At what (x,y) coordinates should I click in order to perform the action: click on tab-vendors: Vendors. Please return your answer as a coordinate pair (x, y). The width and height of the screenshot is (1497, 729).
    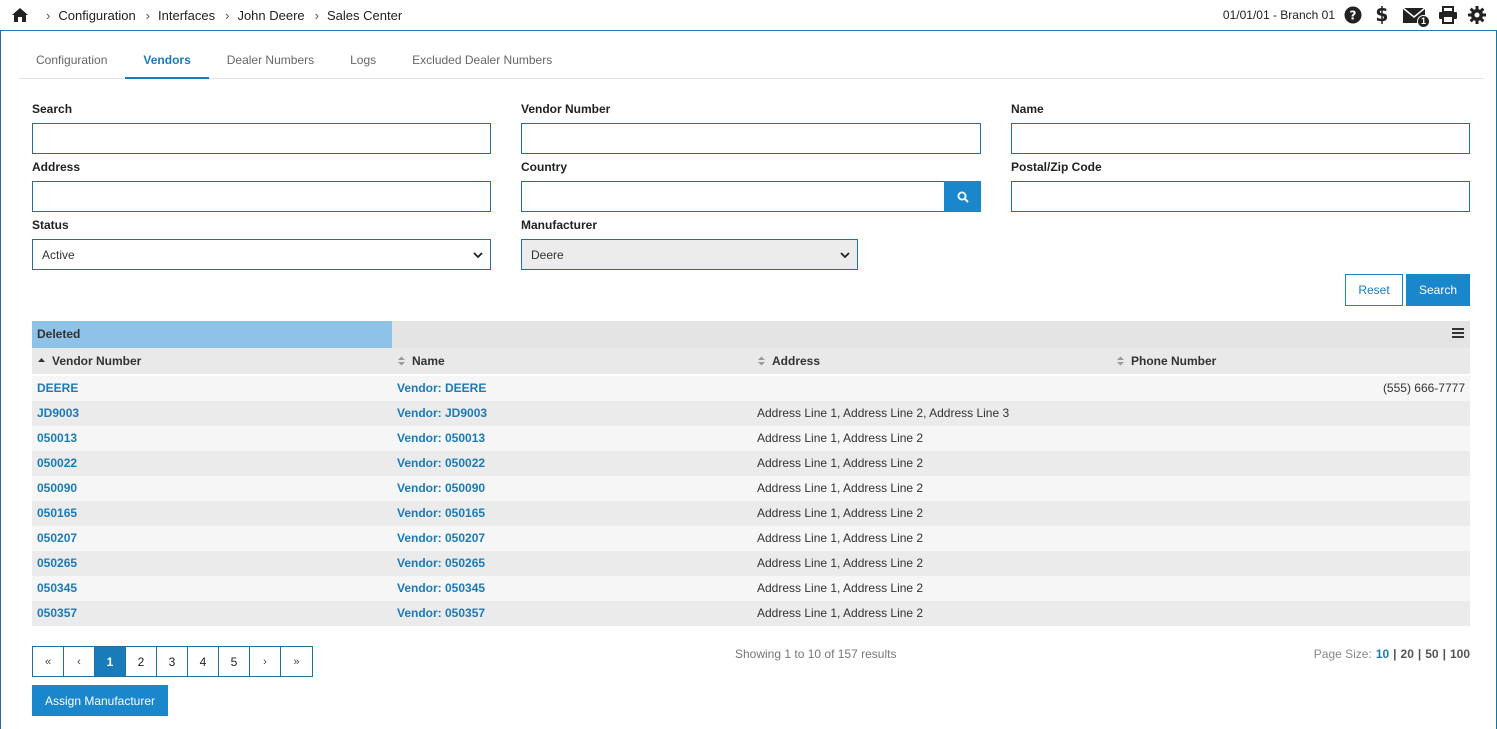
    Looking at the image, I should click on (167, 60).